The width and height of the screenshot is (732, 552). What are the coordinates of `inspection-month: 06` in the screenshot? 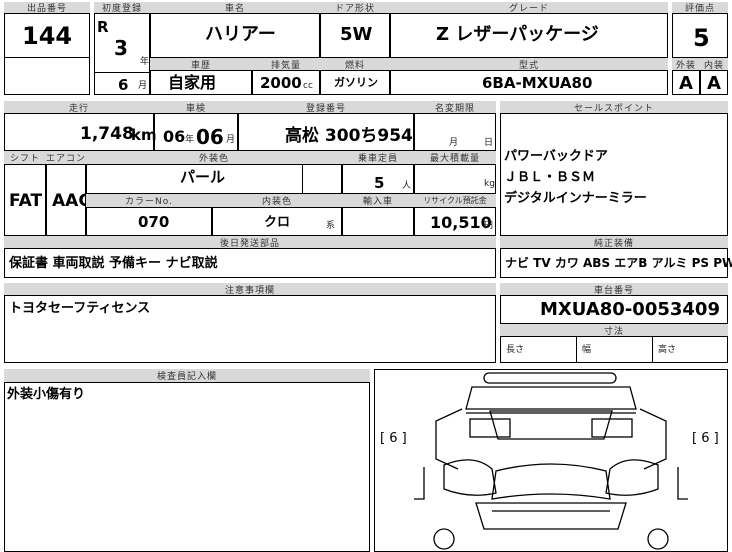 It's located at (210, 137).